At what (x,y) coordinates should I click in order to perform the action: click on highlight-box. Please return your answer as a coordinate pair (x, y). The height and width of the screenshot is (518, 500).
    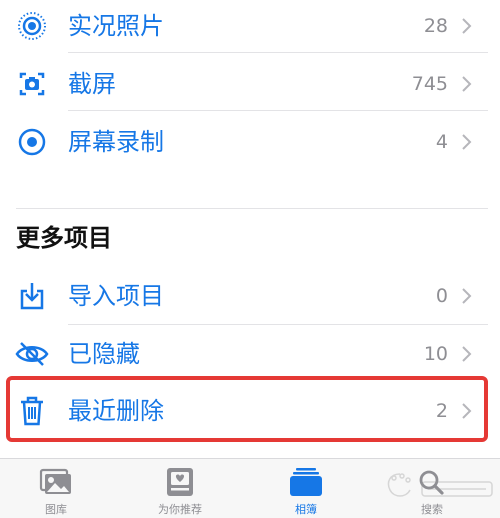
    Looking at the image, I should click on (247, 409).